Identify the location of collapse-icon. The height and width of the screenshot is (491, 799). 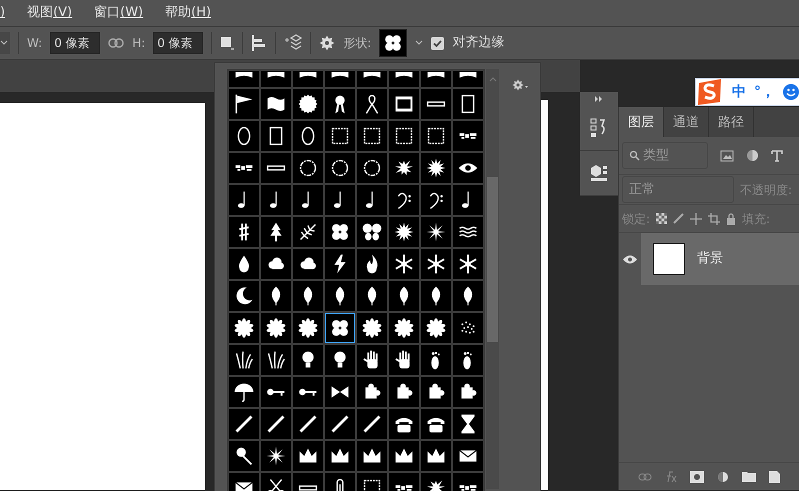
(599, 99).